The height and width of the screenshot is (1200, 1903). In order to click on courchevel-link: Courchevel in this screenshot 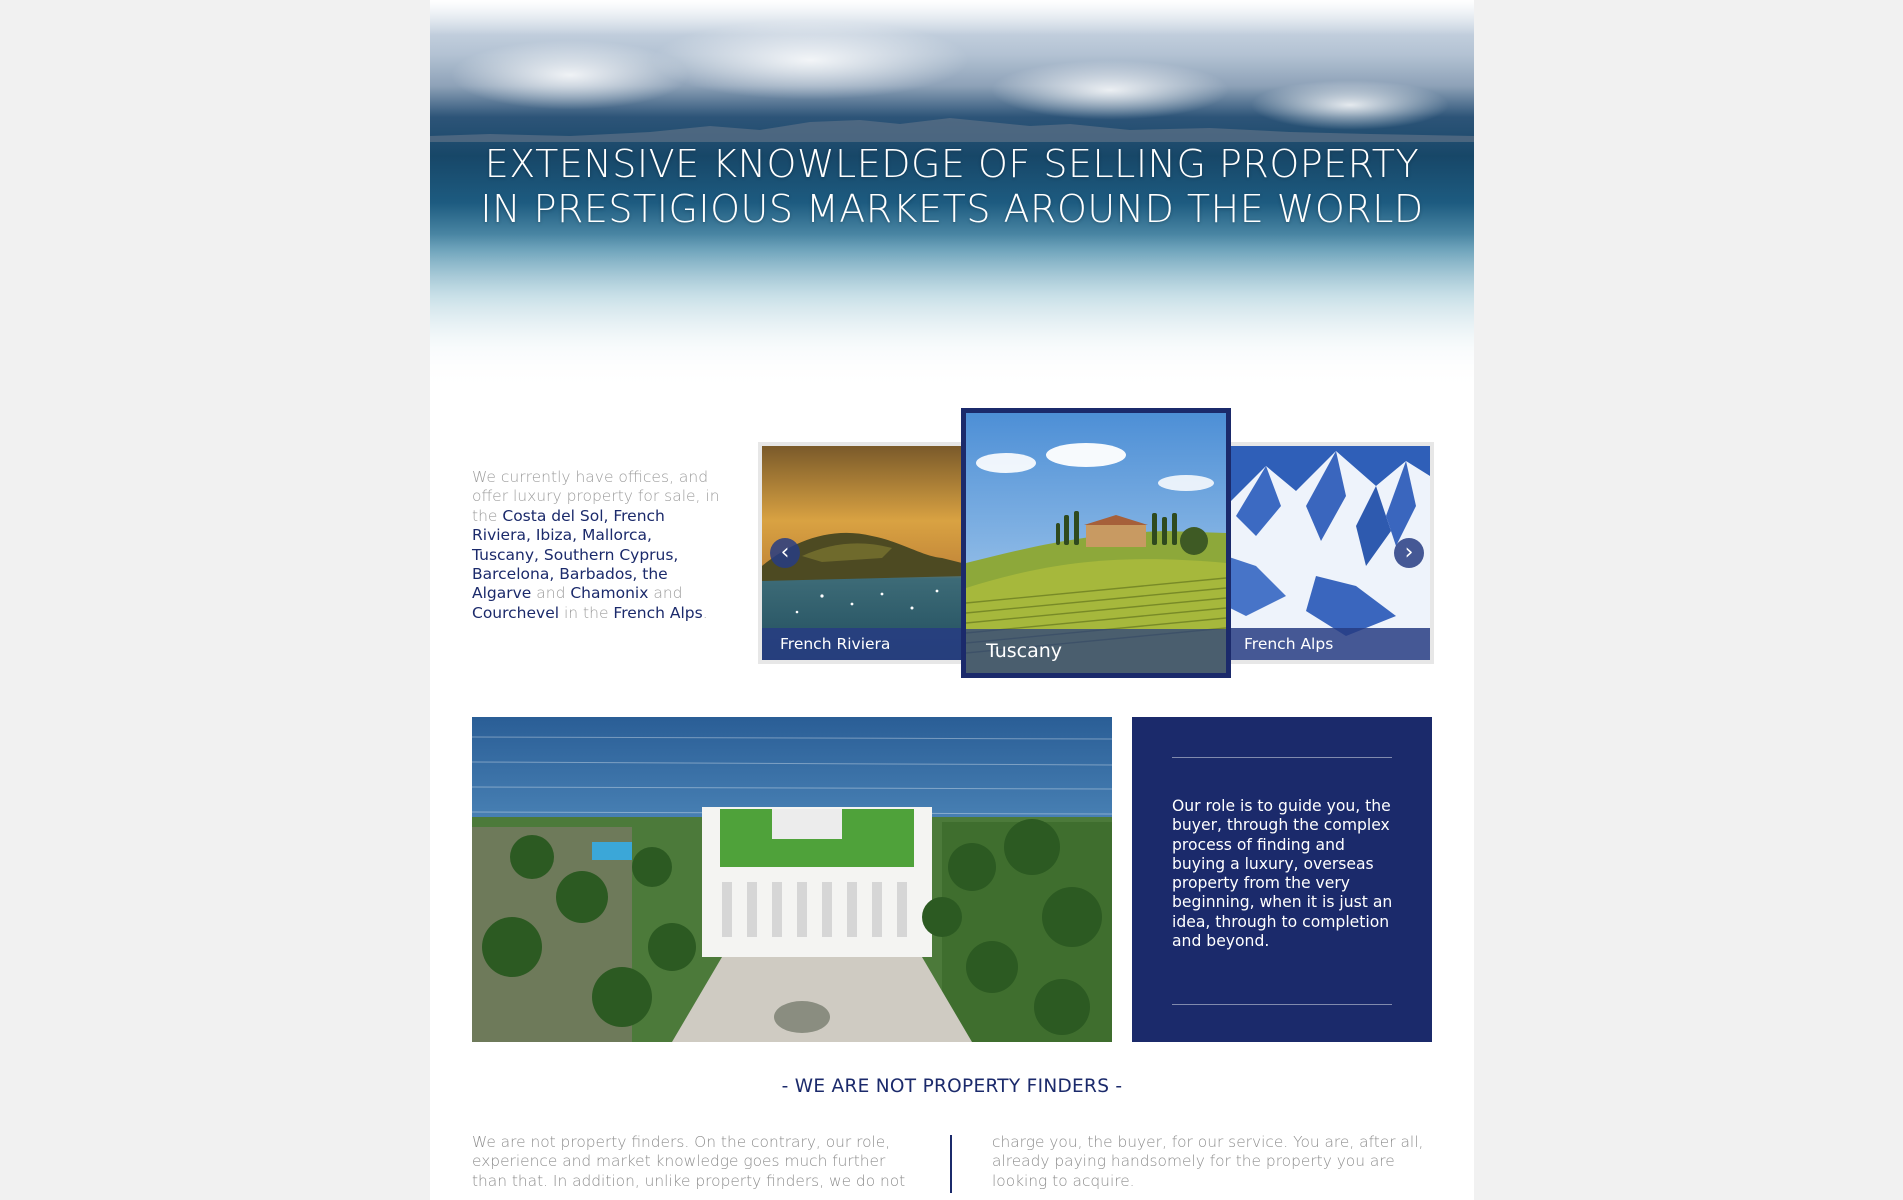, I will do `click(515, 613)`.